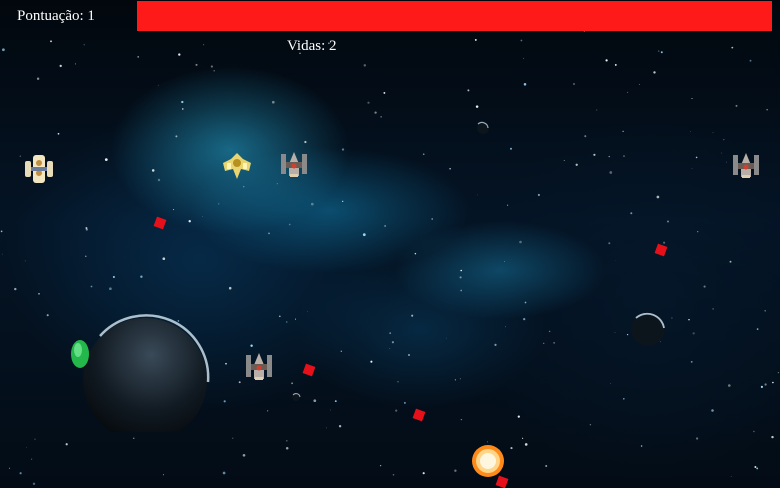 The width and height of the screenshot is (780, 488). I want to click on tiny-planet-bottom, so click(296, 397).